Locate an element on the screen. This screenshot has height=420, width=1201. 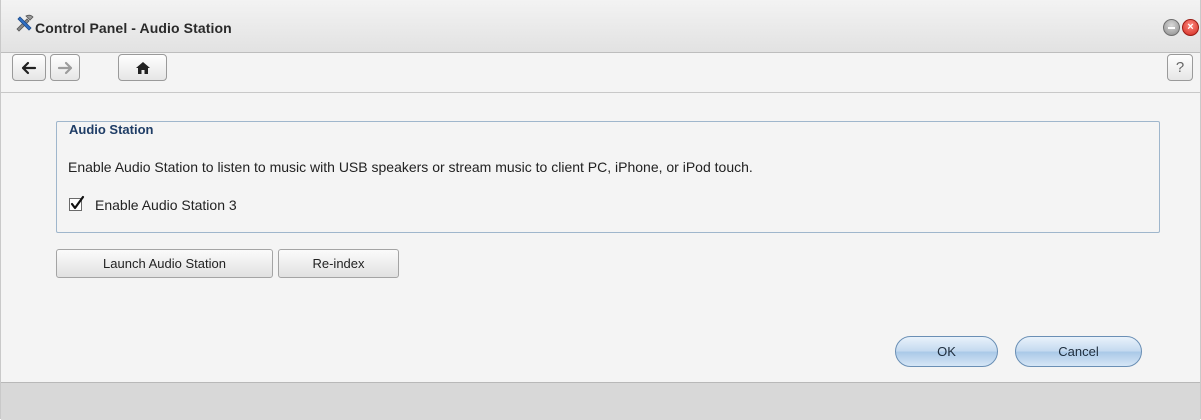
help-button: ? is located at coordinates (1180, 67).